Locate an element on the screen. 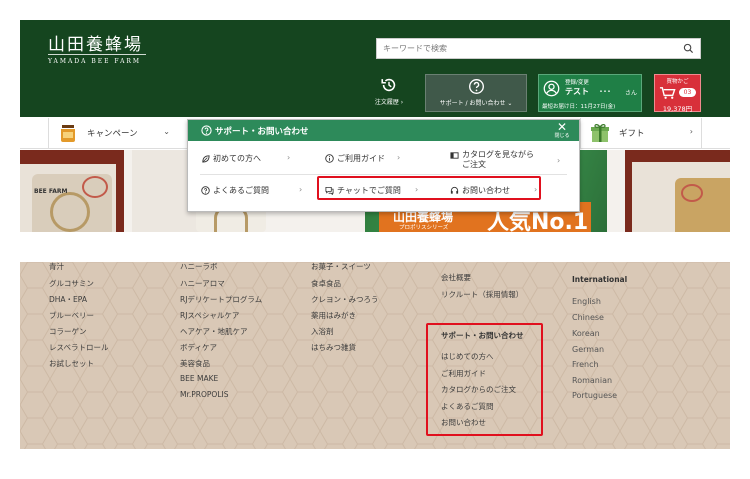  footer-link: 会社概要 is located at coordinates (456, 277).